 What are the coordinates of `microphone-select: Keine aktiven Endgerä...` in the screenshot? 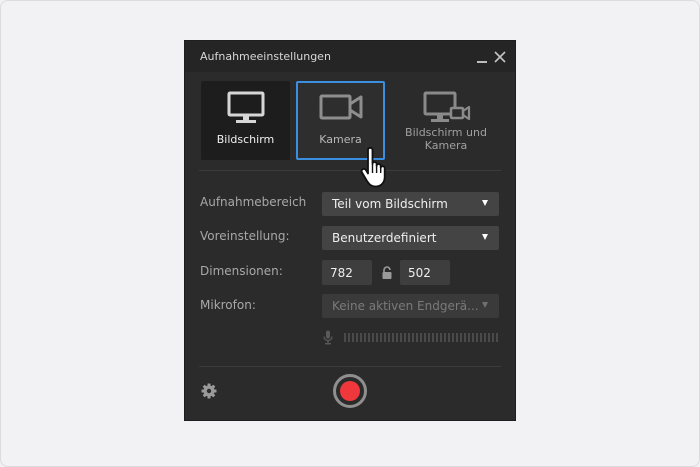 It's located at (410, 306).